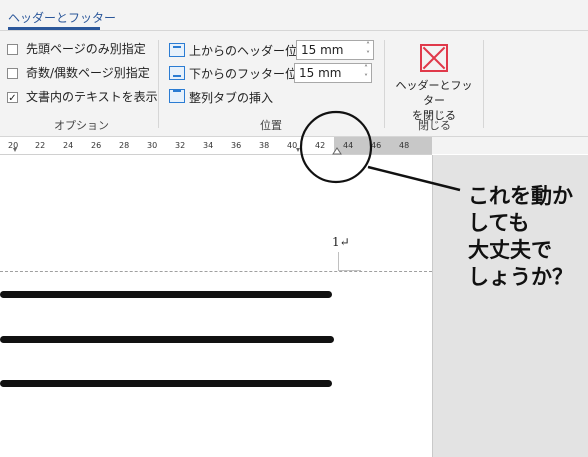  I want to click on pointer-line, so click(414, 178).